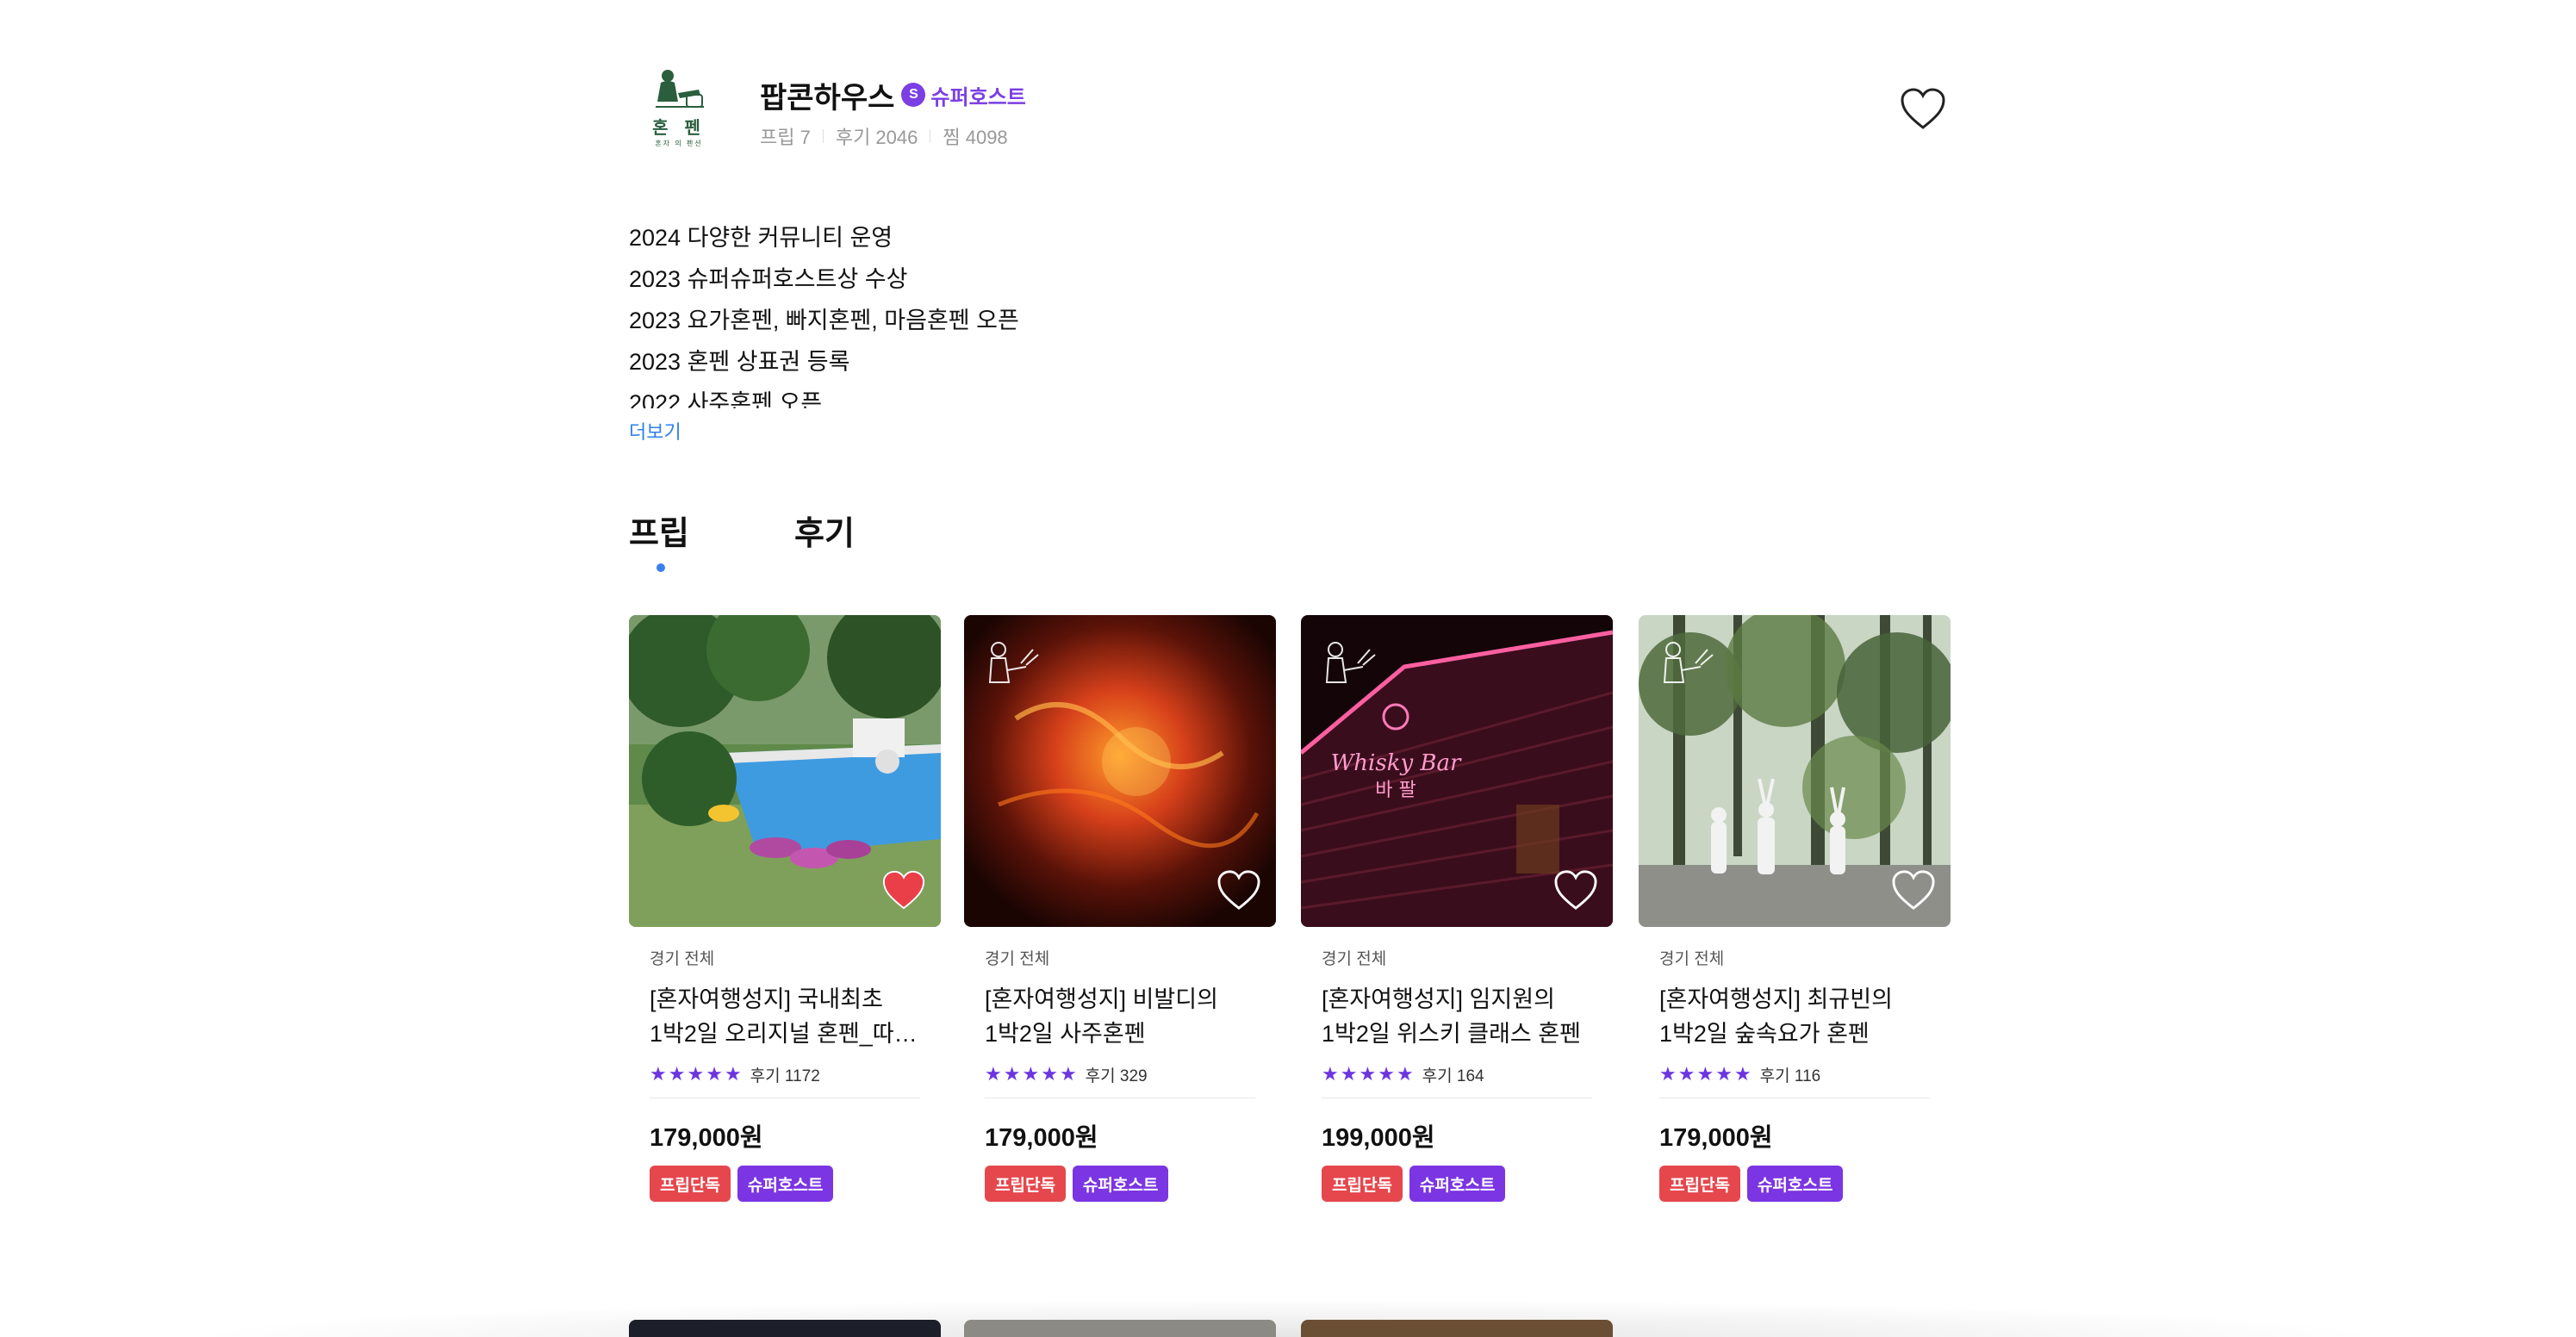 This screenshot has width=2576, height=1337. I want to click on host-stat-trips: 프립 7, so click(786, 138).